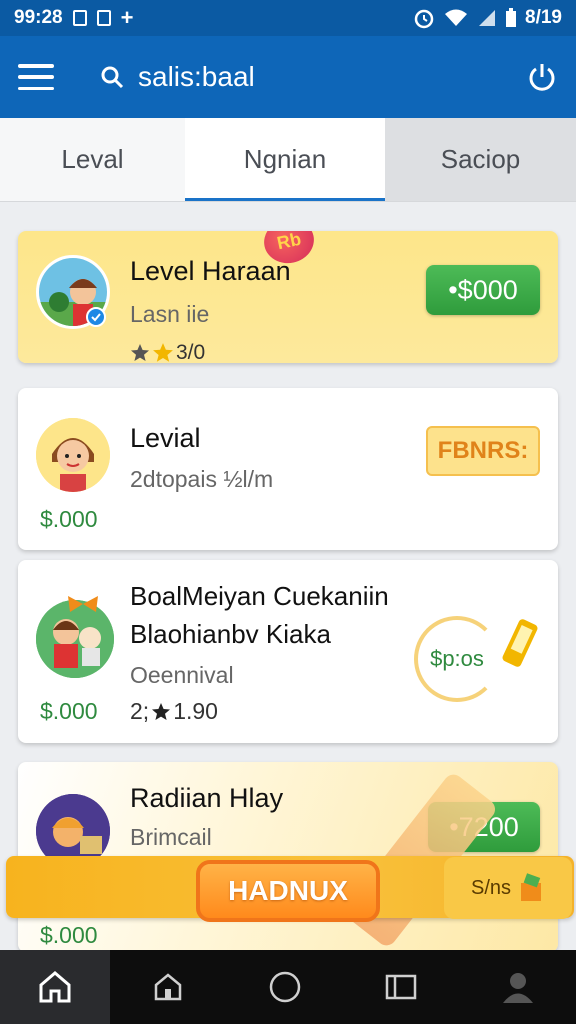  Describe the element at coordinates (542, 77) in the screenshot. I see `power-icon` at that location.